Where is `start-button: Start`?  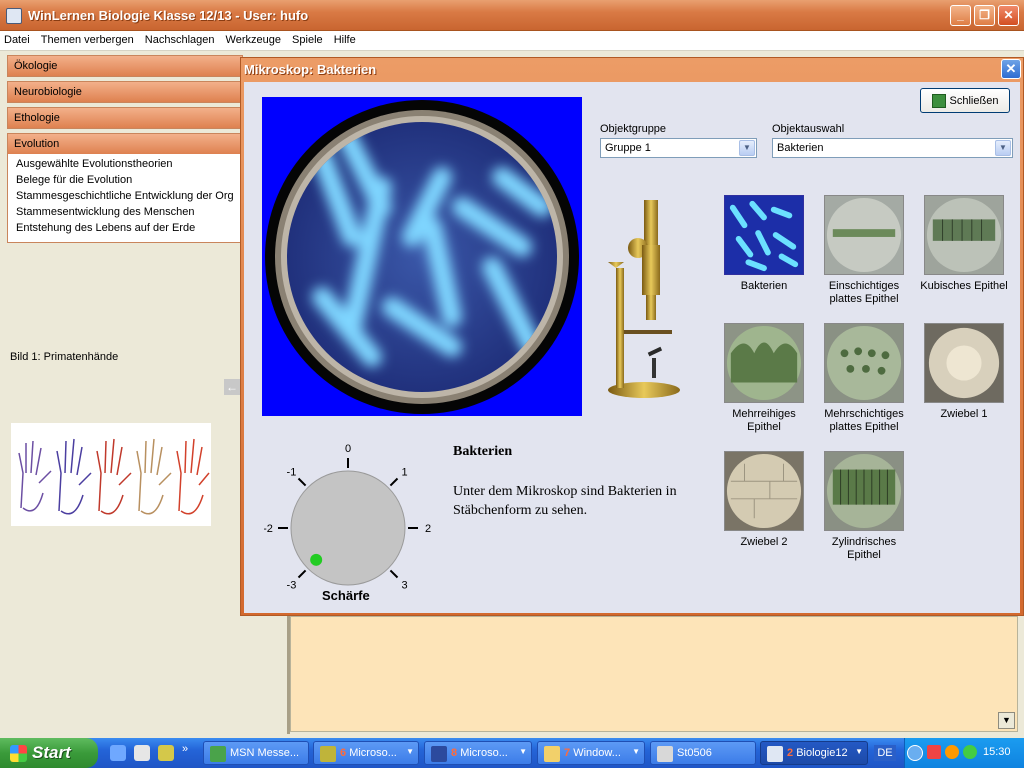 start-button: Start is located at coordinates (49, 753).